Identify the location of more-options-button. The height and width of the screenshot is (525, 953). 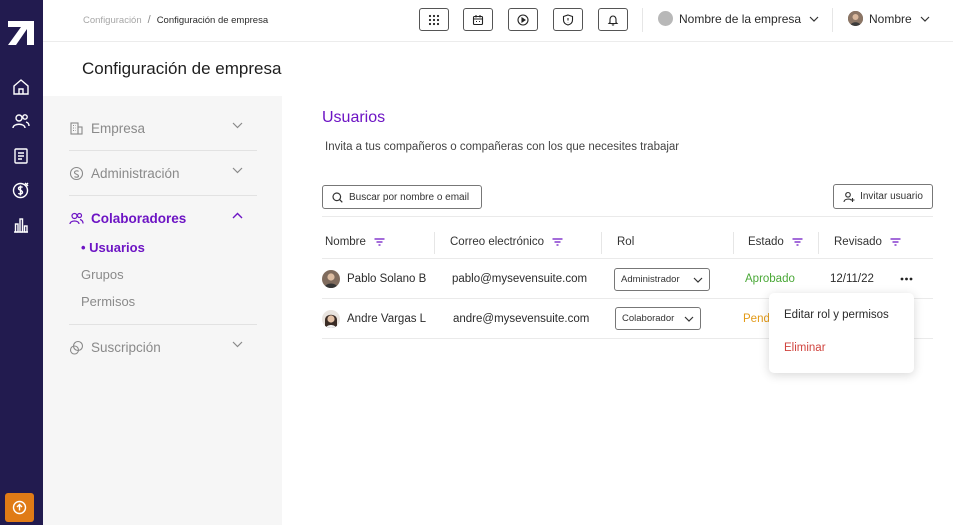
(906, 279).